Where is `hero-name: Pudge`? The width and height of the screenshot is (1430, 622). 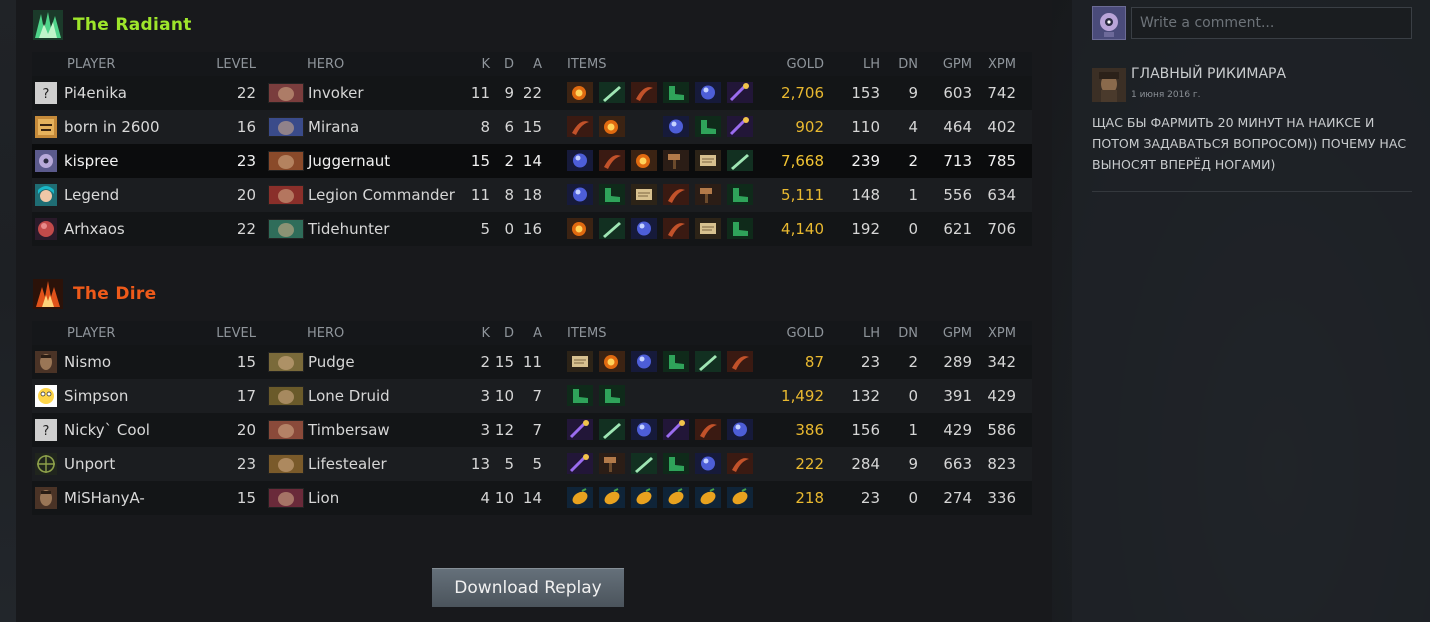
hero-name: Pudge is located at coordinates (331, 362).